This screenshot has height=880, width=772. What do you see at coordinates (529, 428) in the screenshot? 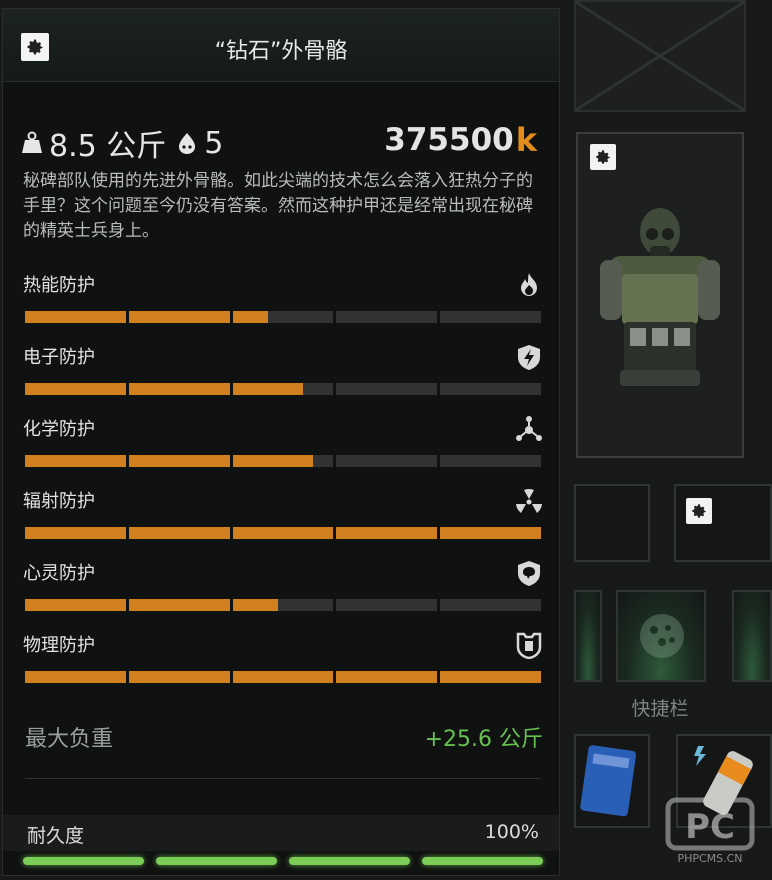
I see `chemical-molecule-icon` at bounding box center [529, 428].